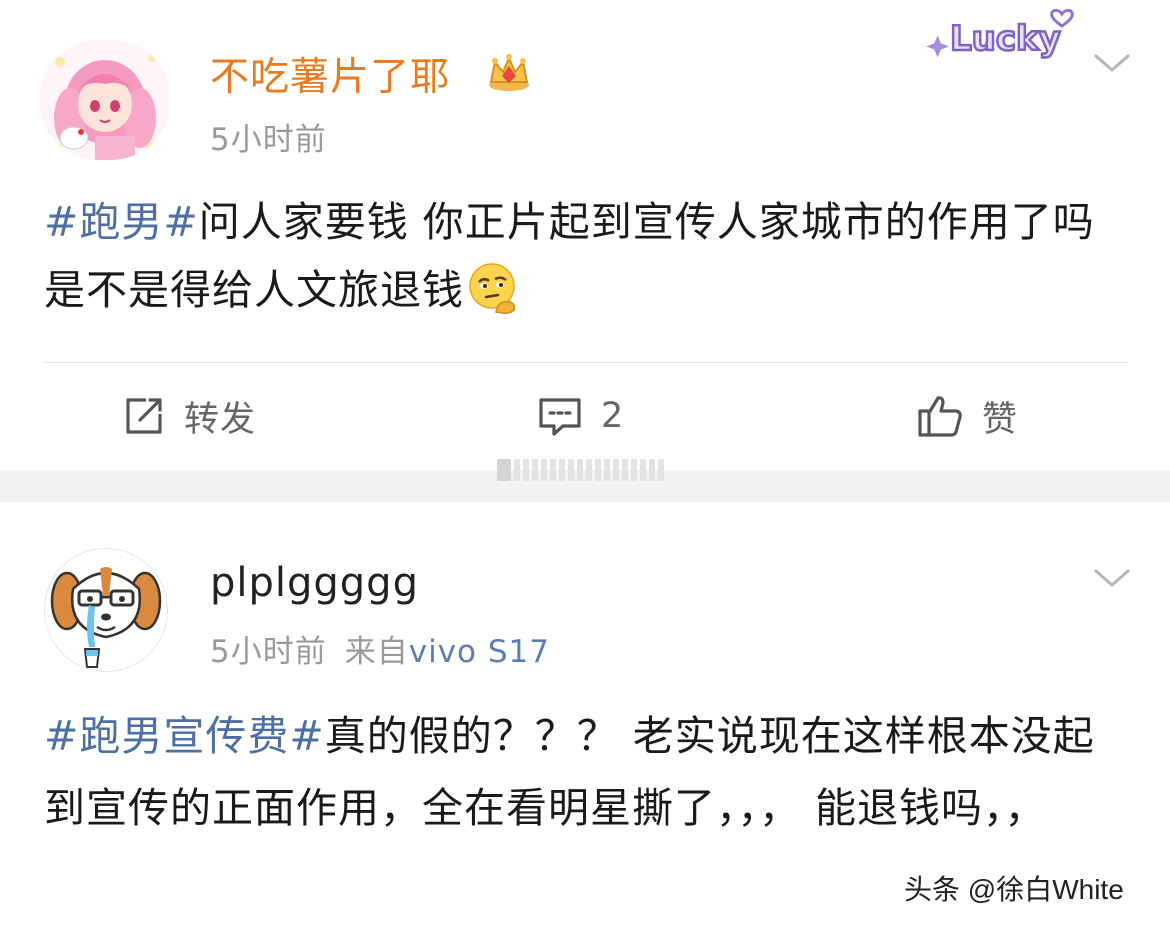 The width and height of the screenshot is (1170, 931). What do you see at coordinates (560, 417) in the screenshot?
I see `comment-icon` at bounding box center [560, 417].